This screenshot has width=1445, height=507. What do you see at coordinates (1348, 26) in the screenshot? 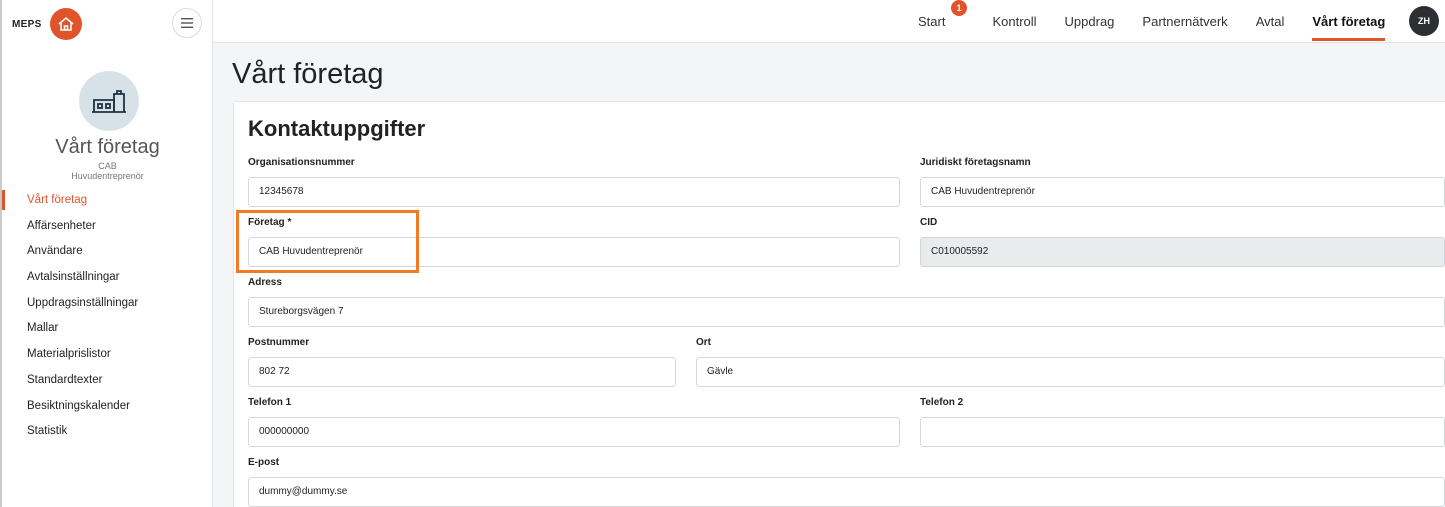
I see `nav-vart-foretag: Vårt företag` at bounding box center [1348, 26].